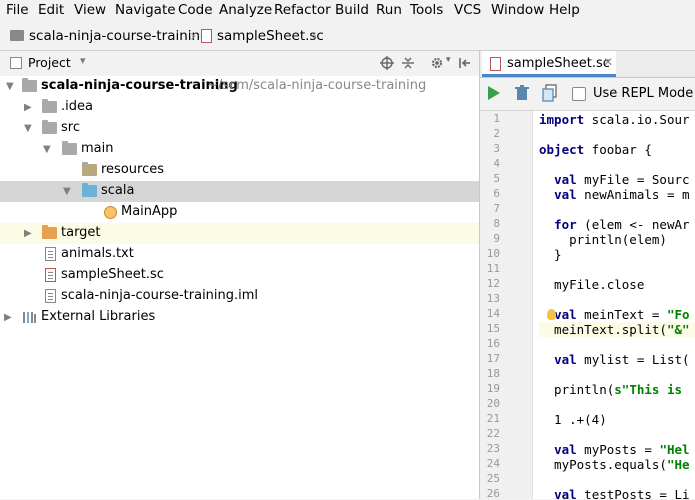 The height and width of the screenshot is (500, 695). Describe the element at coordinates (493, 388) in the screenshot. I see `line-number: 19` at that location.